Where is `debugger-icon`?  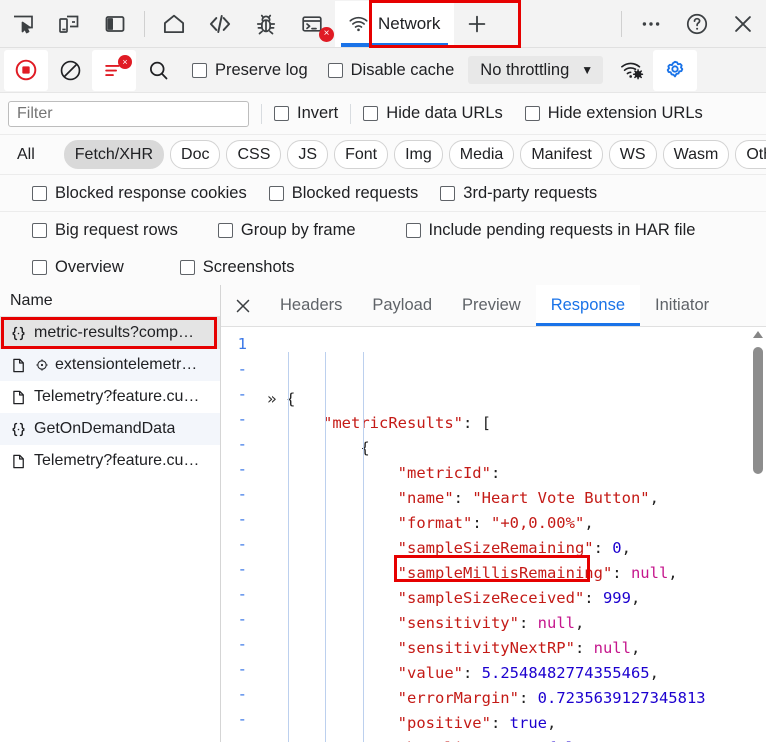 debugger-icon is located at coordinates (266, 24).